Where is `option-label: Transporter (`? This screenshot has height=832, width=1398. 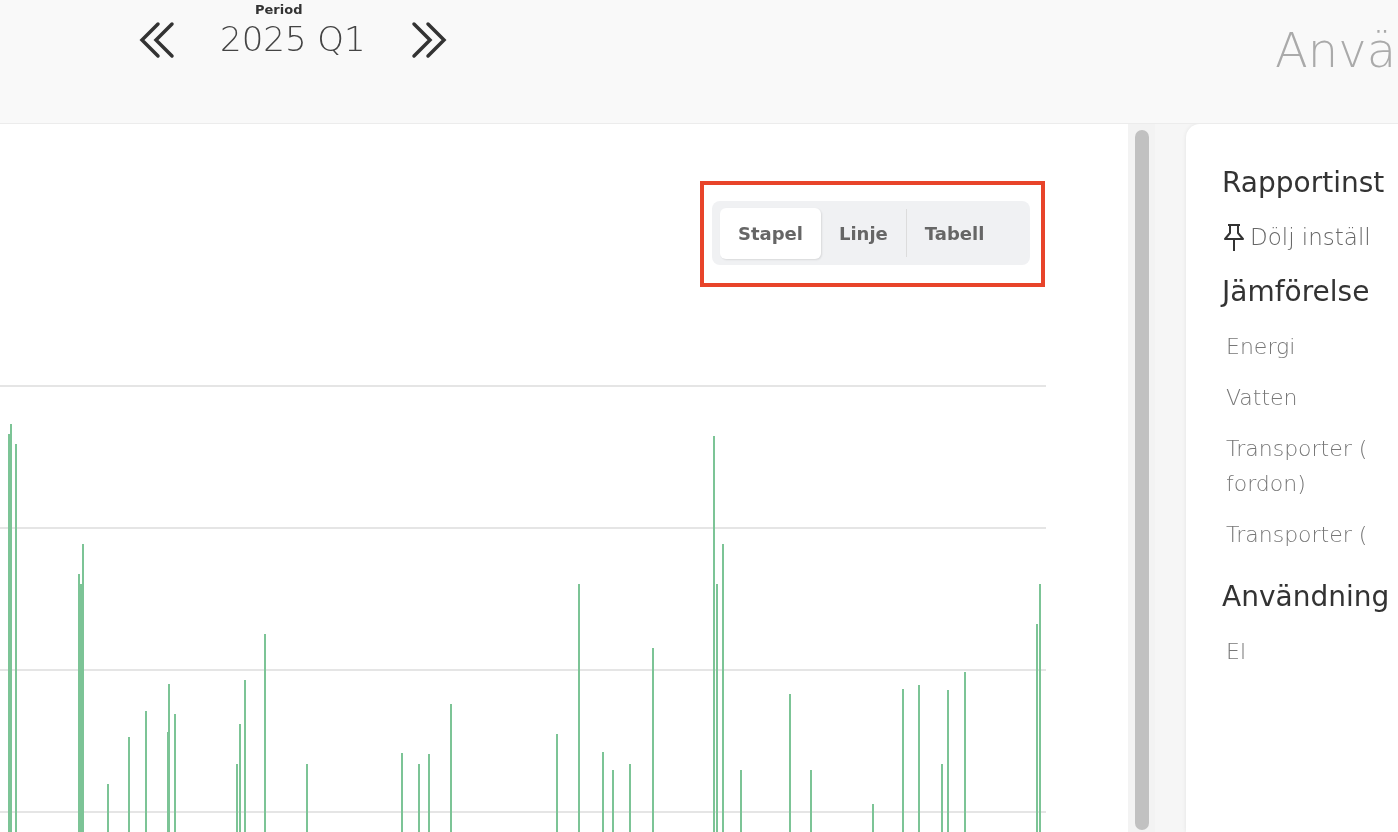
option-label: Transporter ( is located at coordinates (1297, 535).